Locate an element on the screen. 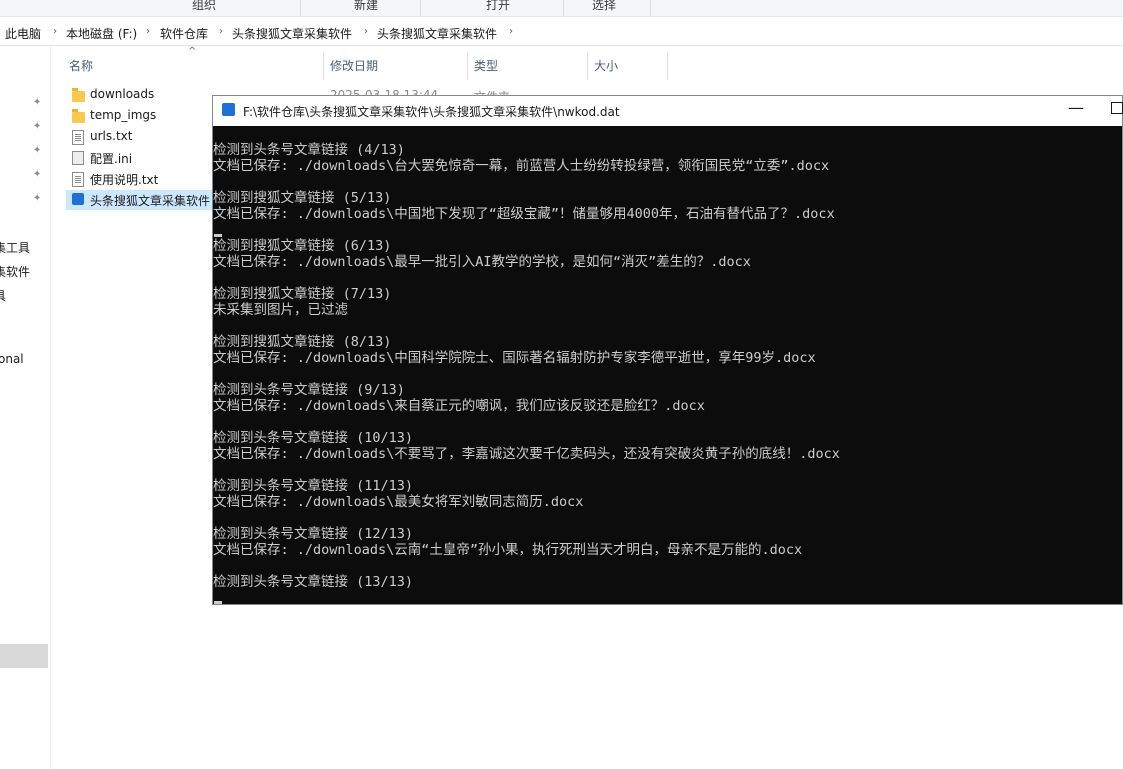 Image resolution: width=1123 pixels, height=769 pixels. console-line: 未采集到图片，已过滤 is located at coordinates (280, 310).